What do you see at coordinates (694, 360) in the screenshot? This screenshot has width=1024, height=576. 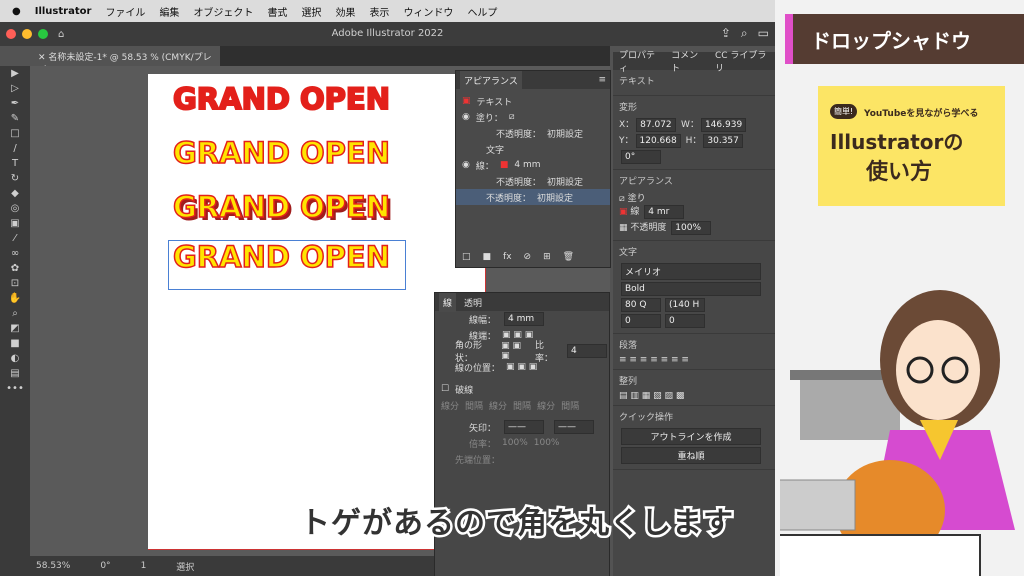 I see `paragraph-align-buttons: ≡ ≡ ≡ ≡ ≡ ≡ ≡` at bounding box center [694, 360].